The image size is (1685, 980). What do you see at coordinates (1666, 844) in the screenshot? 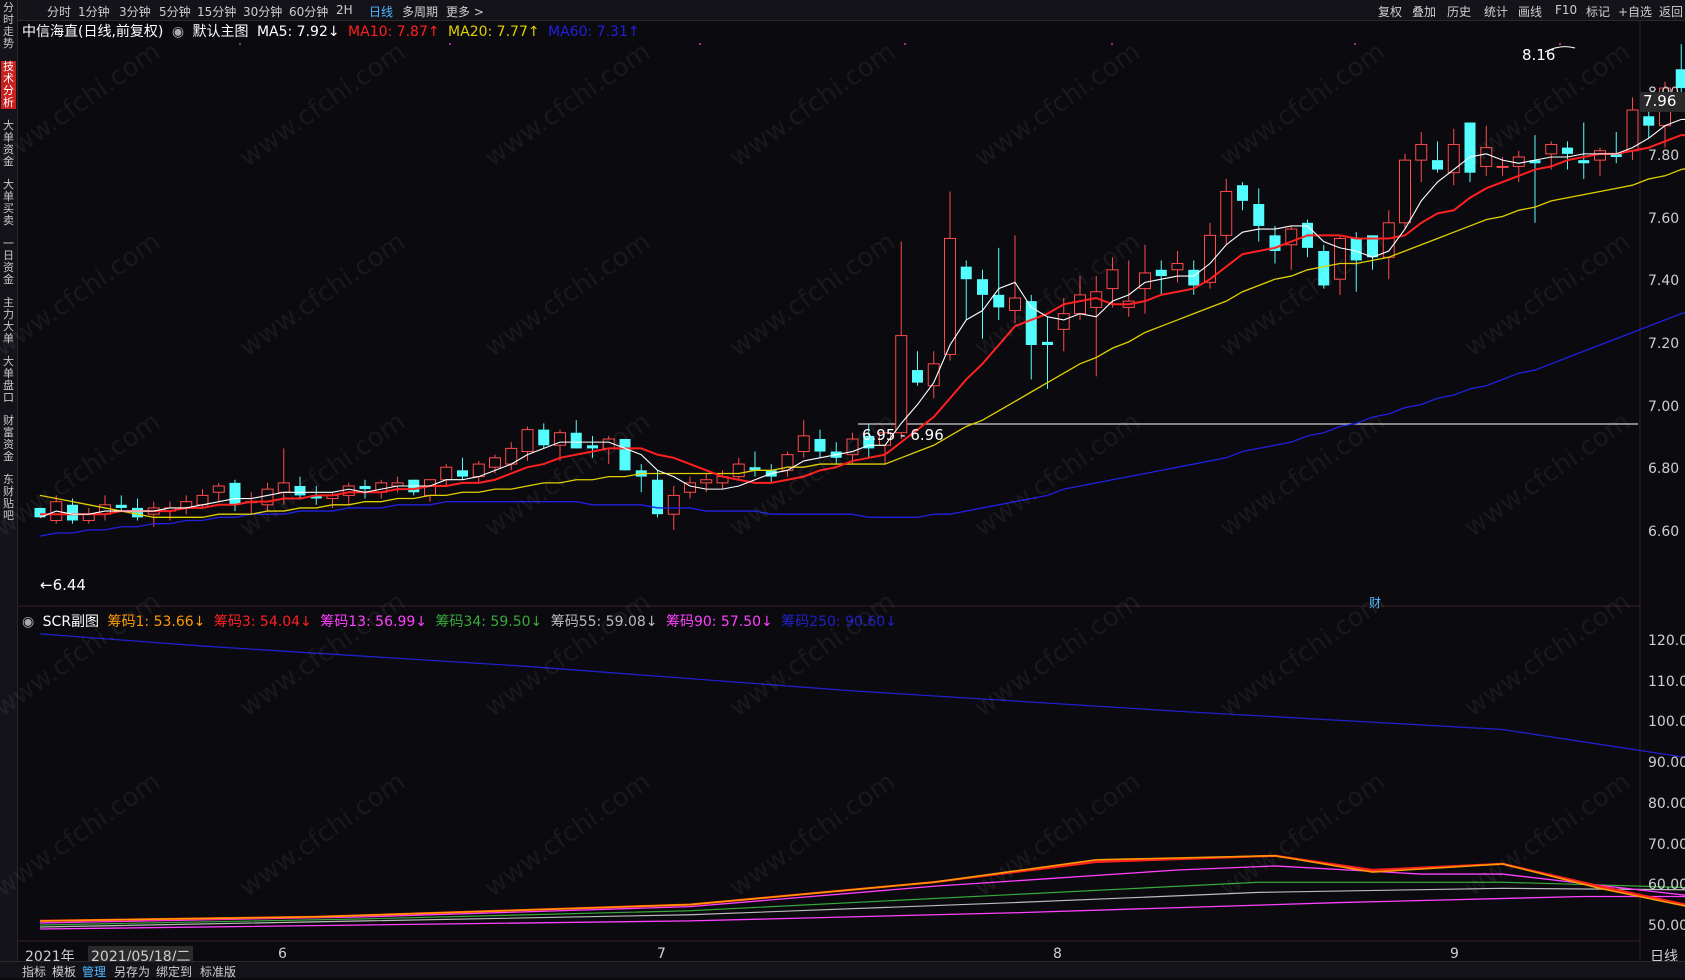
I see `sub-tick-5: 70.00` at bounding box center [1666, 844].